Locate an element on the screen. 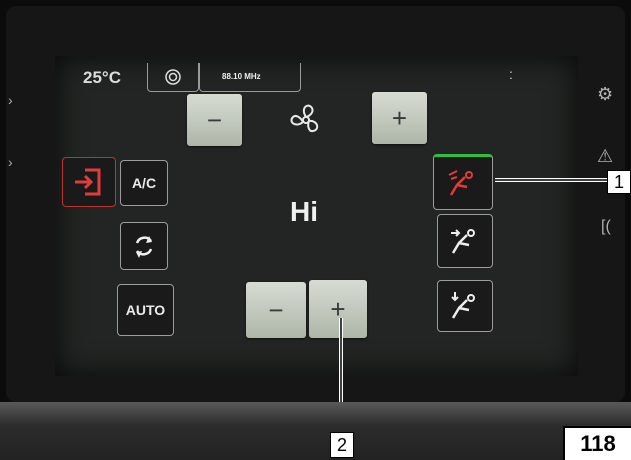  page-number: 118 is located at coordinates (597, 443).